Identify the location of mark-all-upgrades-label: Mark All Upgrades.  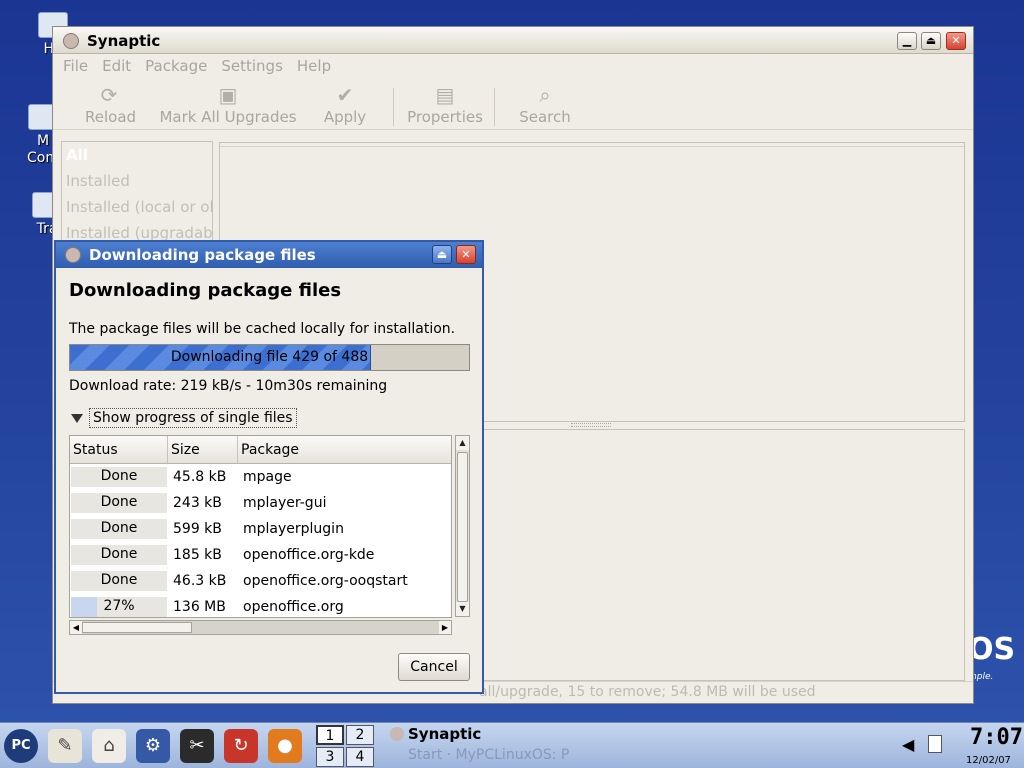
(228, 117).